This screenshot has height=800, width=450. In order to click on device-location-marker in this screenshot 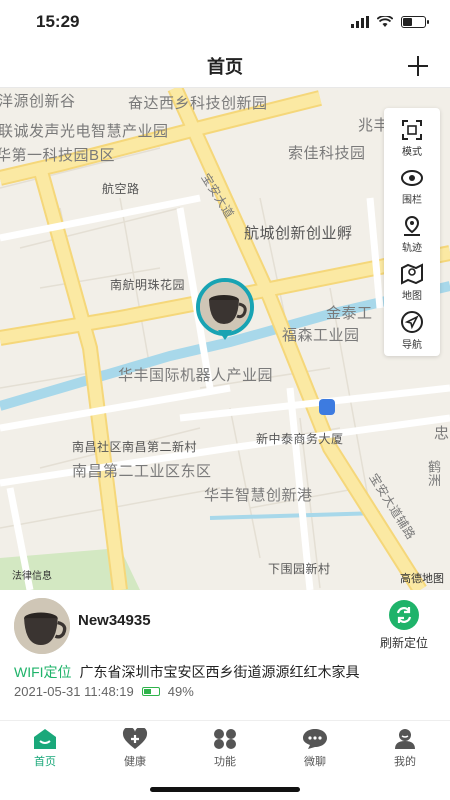, I will do `click(226, 309)`.